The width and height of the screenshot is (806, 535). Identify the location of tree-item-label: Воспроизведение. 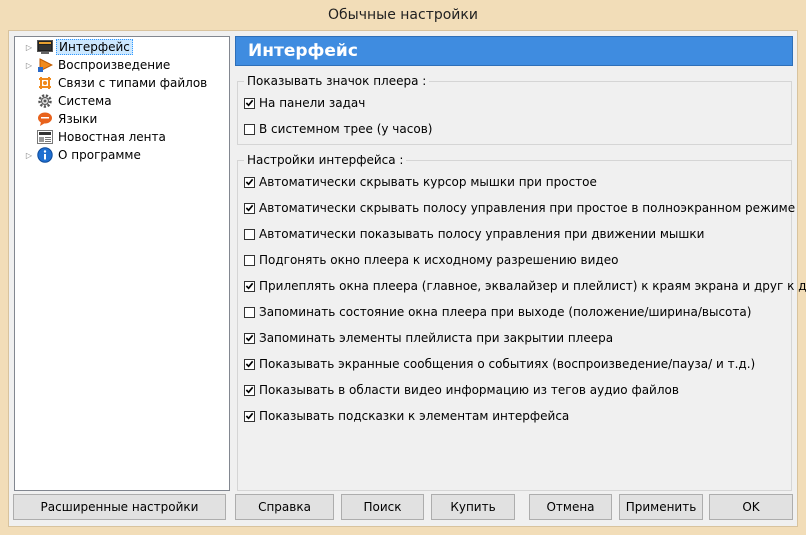
(114, 65).